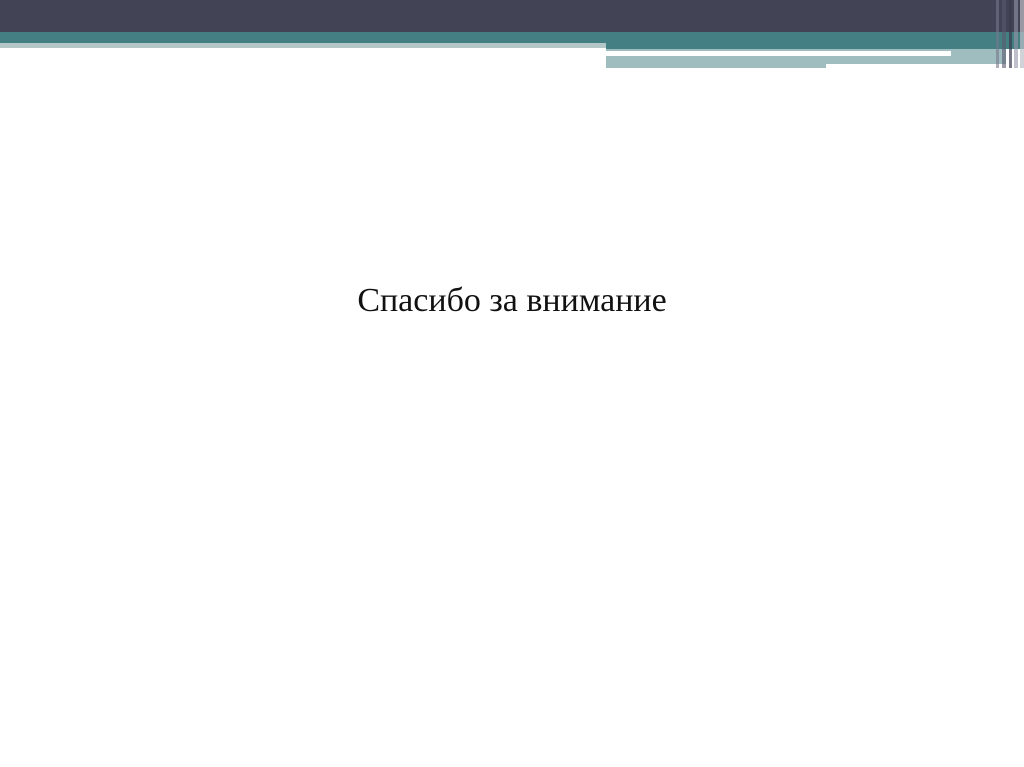 This screenshot has width=1024, height=767. I want to click on header-light-strip, so click(303, 45).